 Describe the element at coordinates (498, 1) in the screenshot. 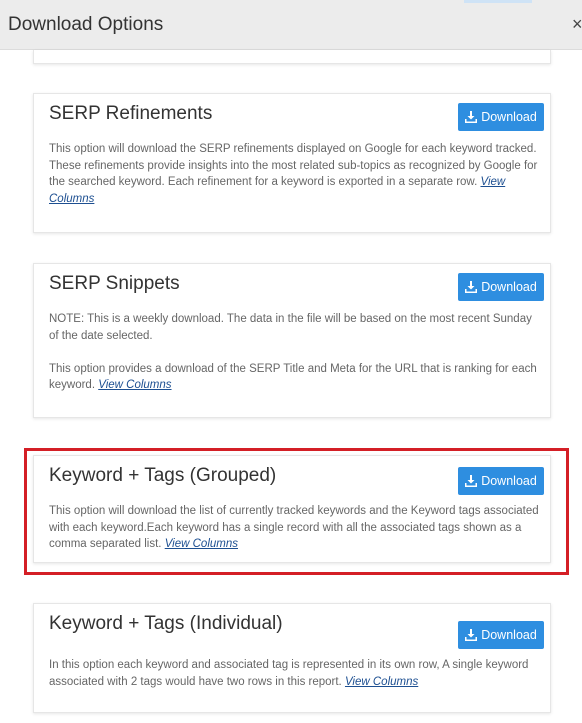

I see `header-accent` at that location.